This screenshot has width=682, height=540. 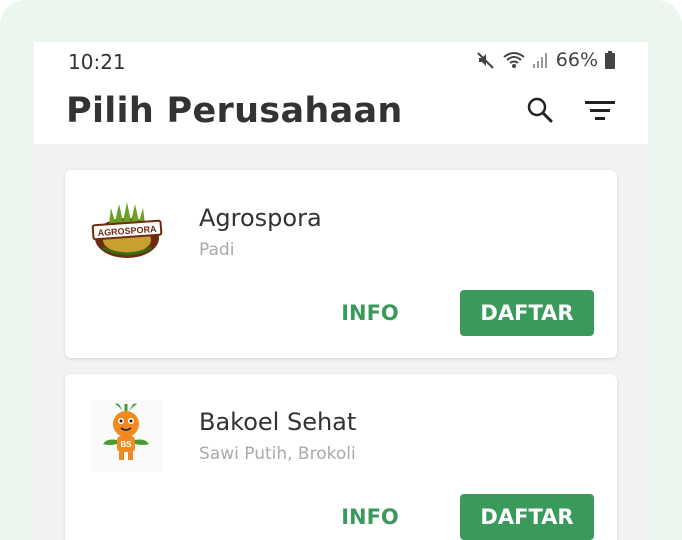 I want to click on status-bar: 10:21 66%, so click(x=341, y=62).